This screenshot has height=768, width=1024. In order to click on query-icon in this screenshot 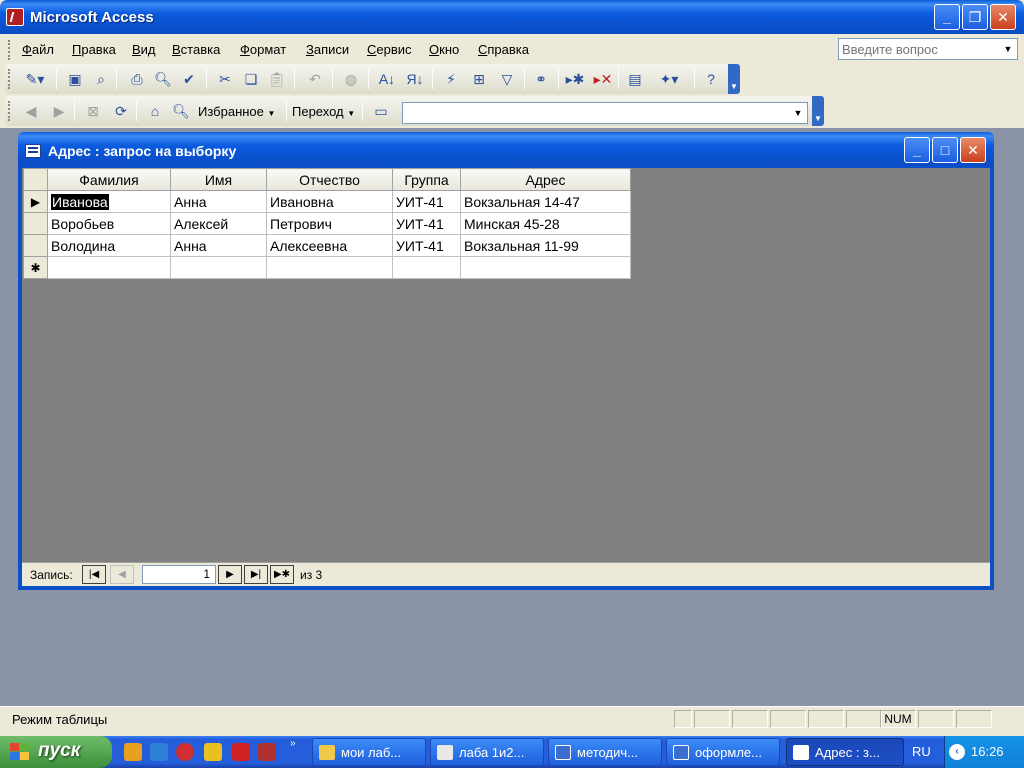, I will do `click(33, 151)`.